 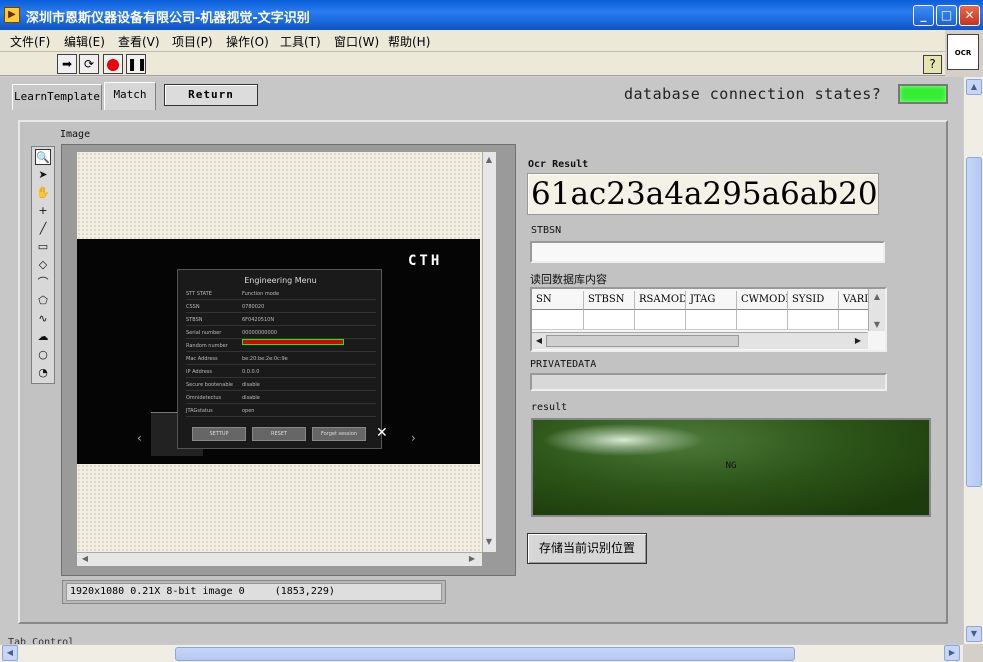 I want to click on zoom-tool-icon: 🔍, so click(x=43, y=157).